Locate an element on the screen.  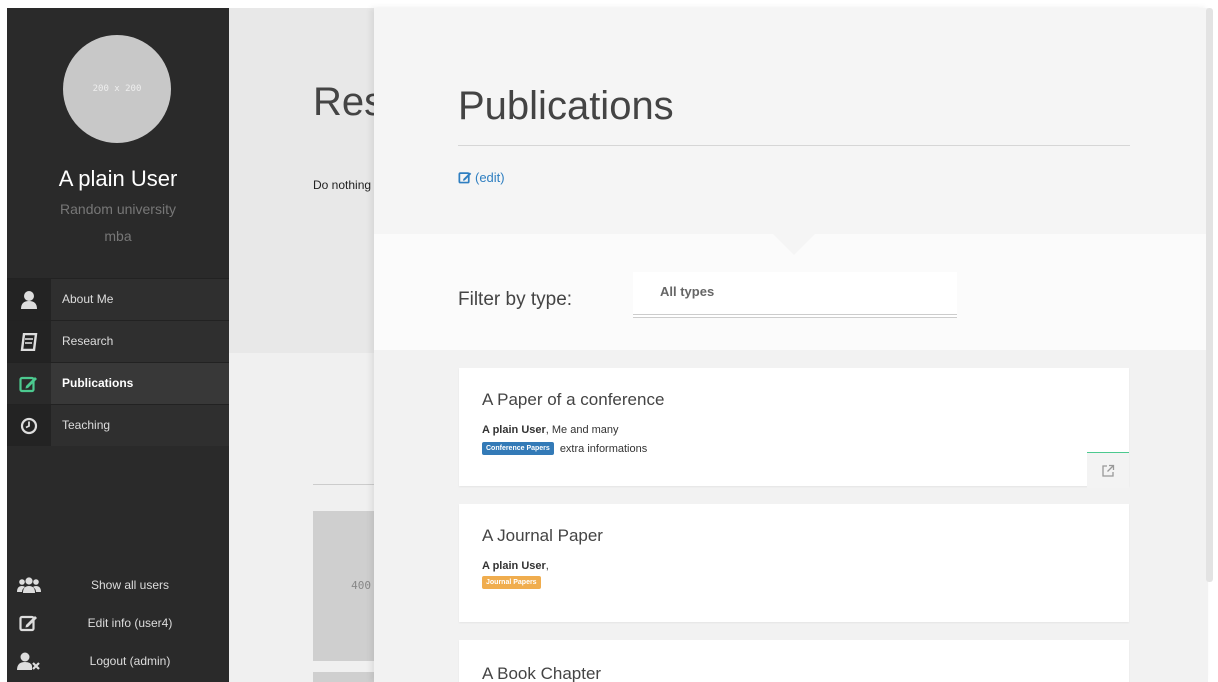
user-remove-icon is located at coordinates (29, 661).